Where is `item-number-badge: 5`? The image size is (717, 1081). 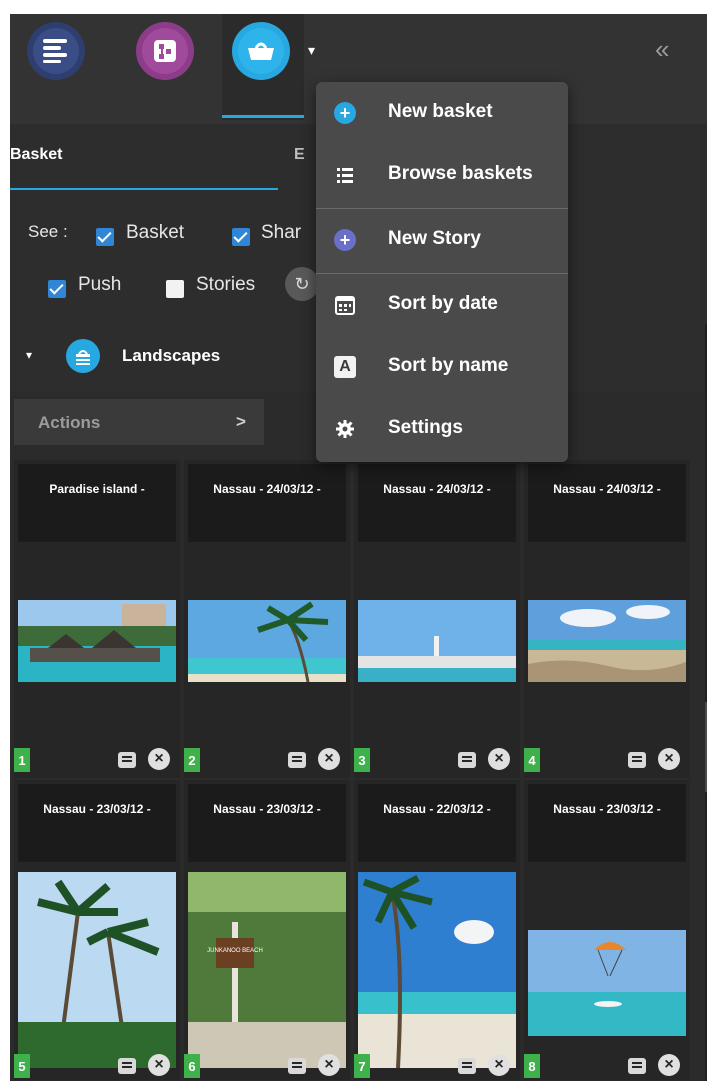
item-number-badge: 5 is located at coordinates (22, 1066).